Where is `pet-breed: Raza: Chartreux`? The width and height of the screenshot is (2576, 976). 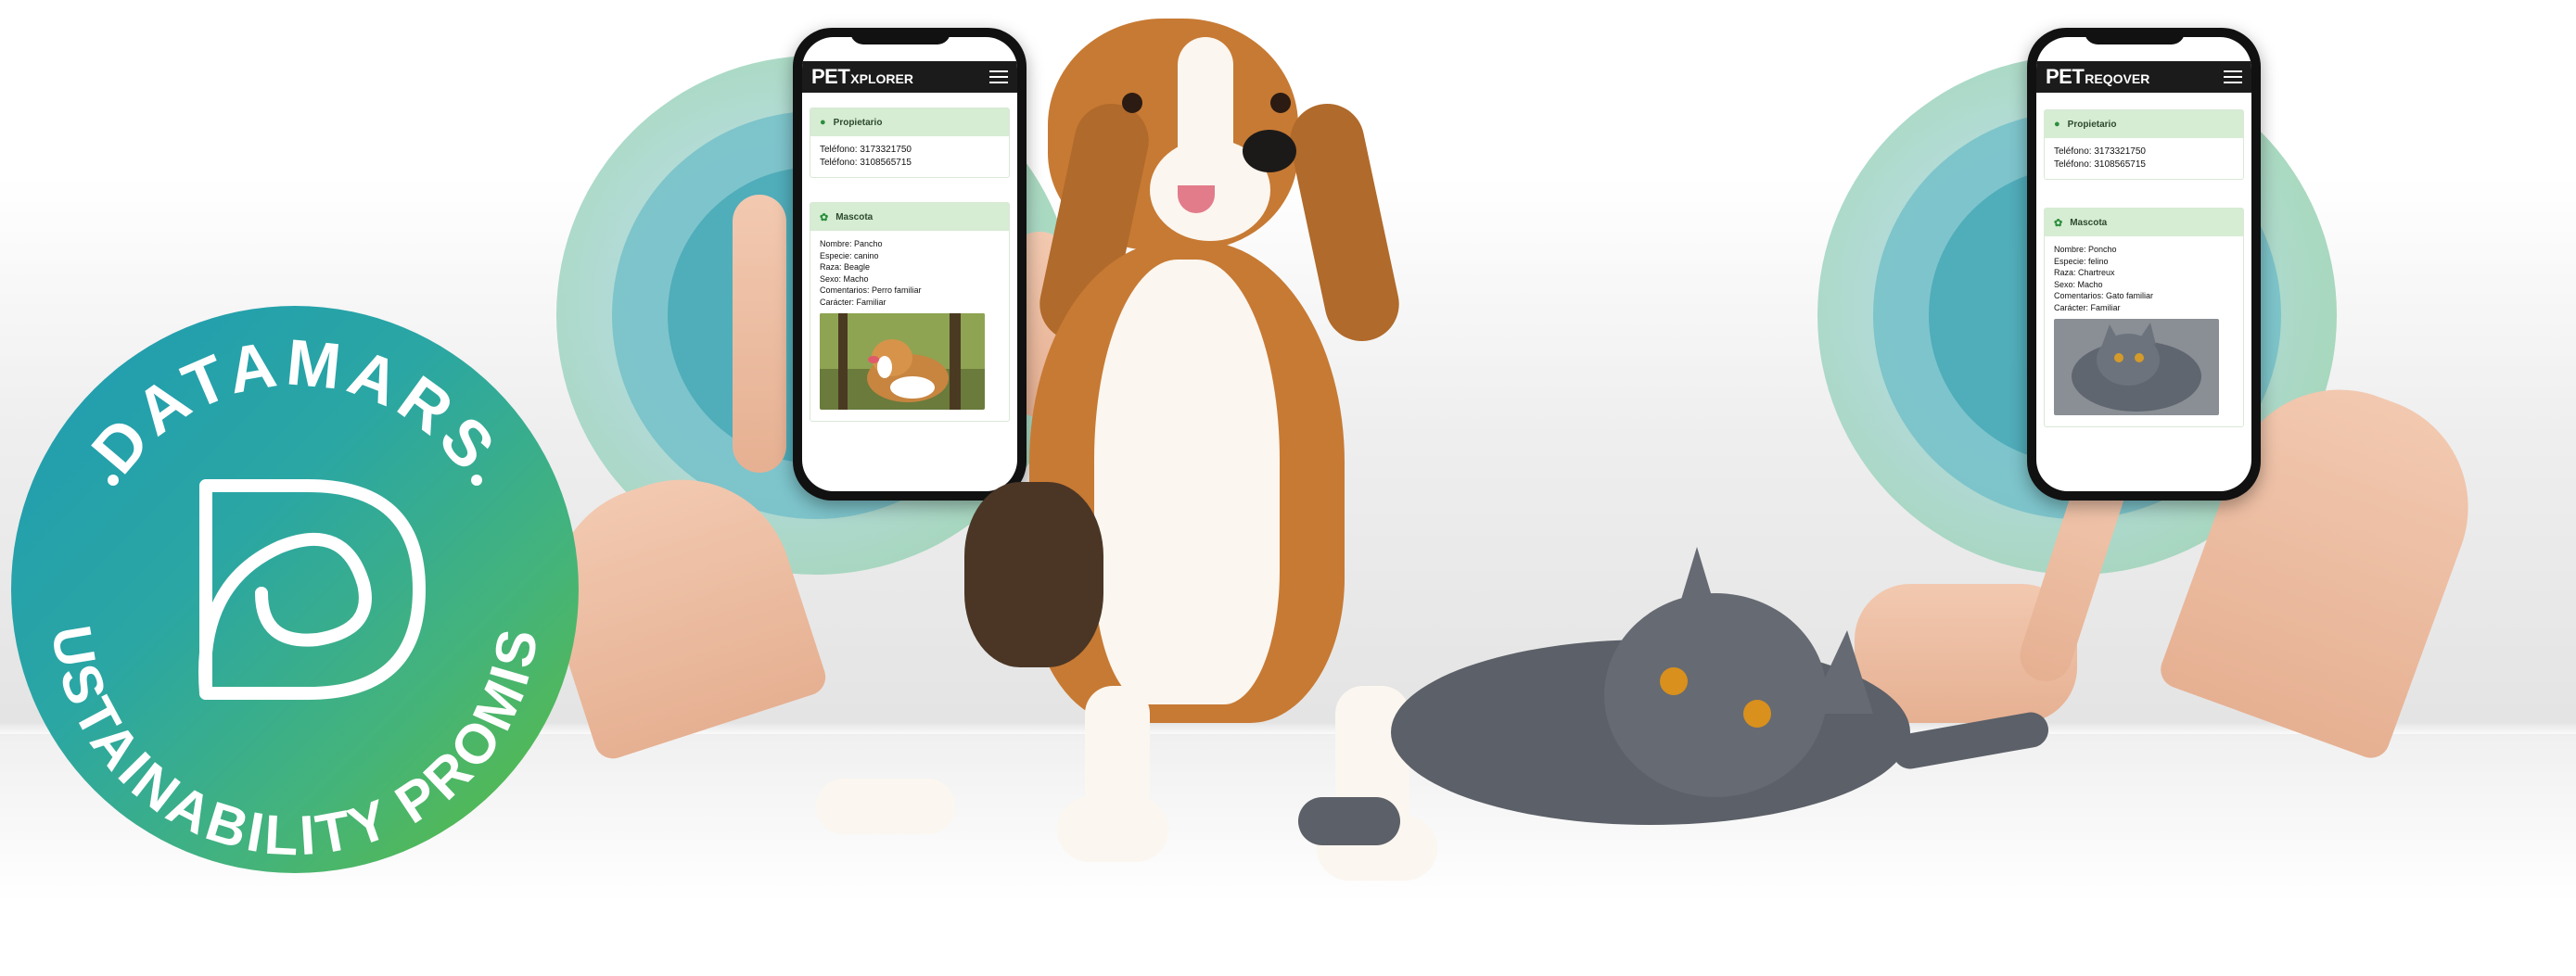 pet-breed: Raza: Chartreux is located at coordinates (2084, 272).